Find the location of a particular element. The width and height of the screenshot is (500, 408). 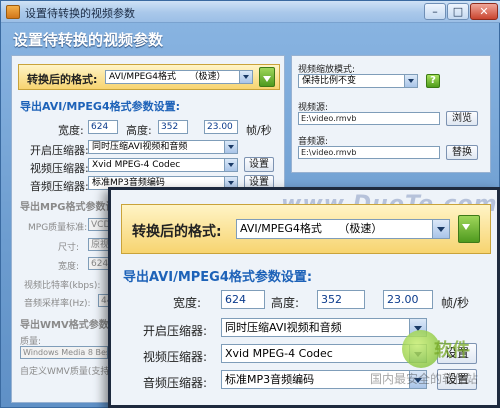

format-select: AVI/MPEG4格式 （极速） is located at coordinates (179, 77).